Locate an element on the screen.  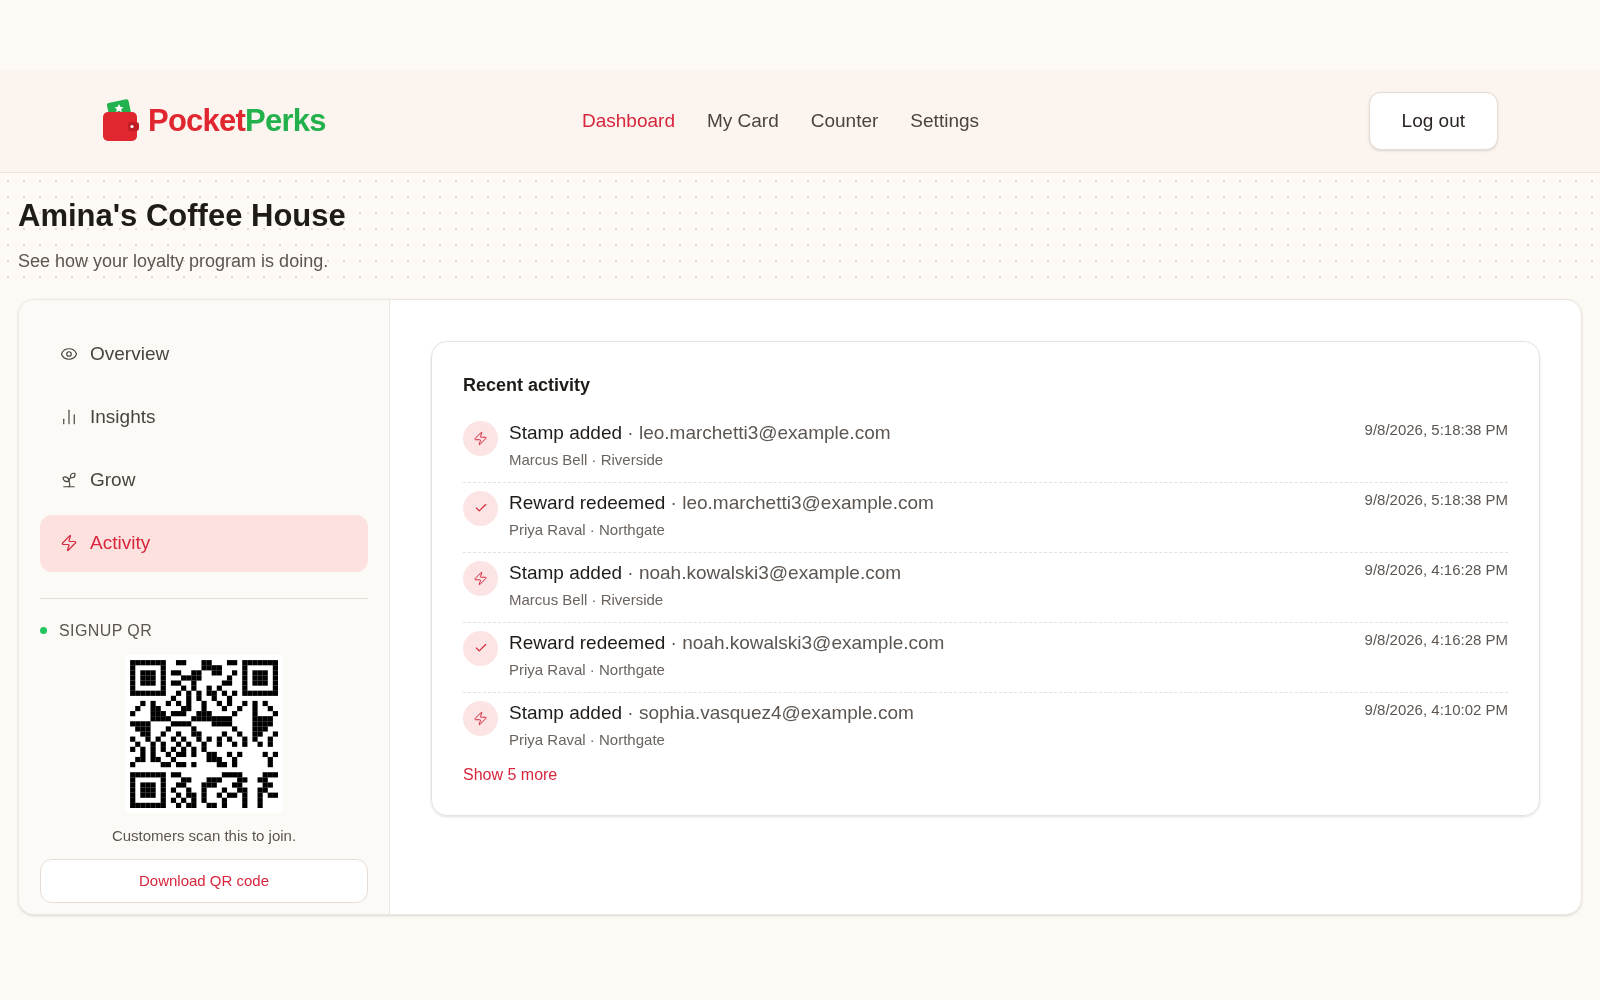
activity-time: 9/8/2026, 4:10:02 PM is located at coordinates (1436, 709).